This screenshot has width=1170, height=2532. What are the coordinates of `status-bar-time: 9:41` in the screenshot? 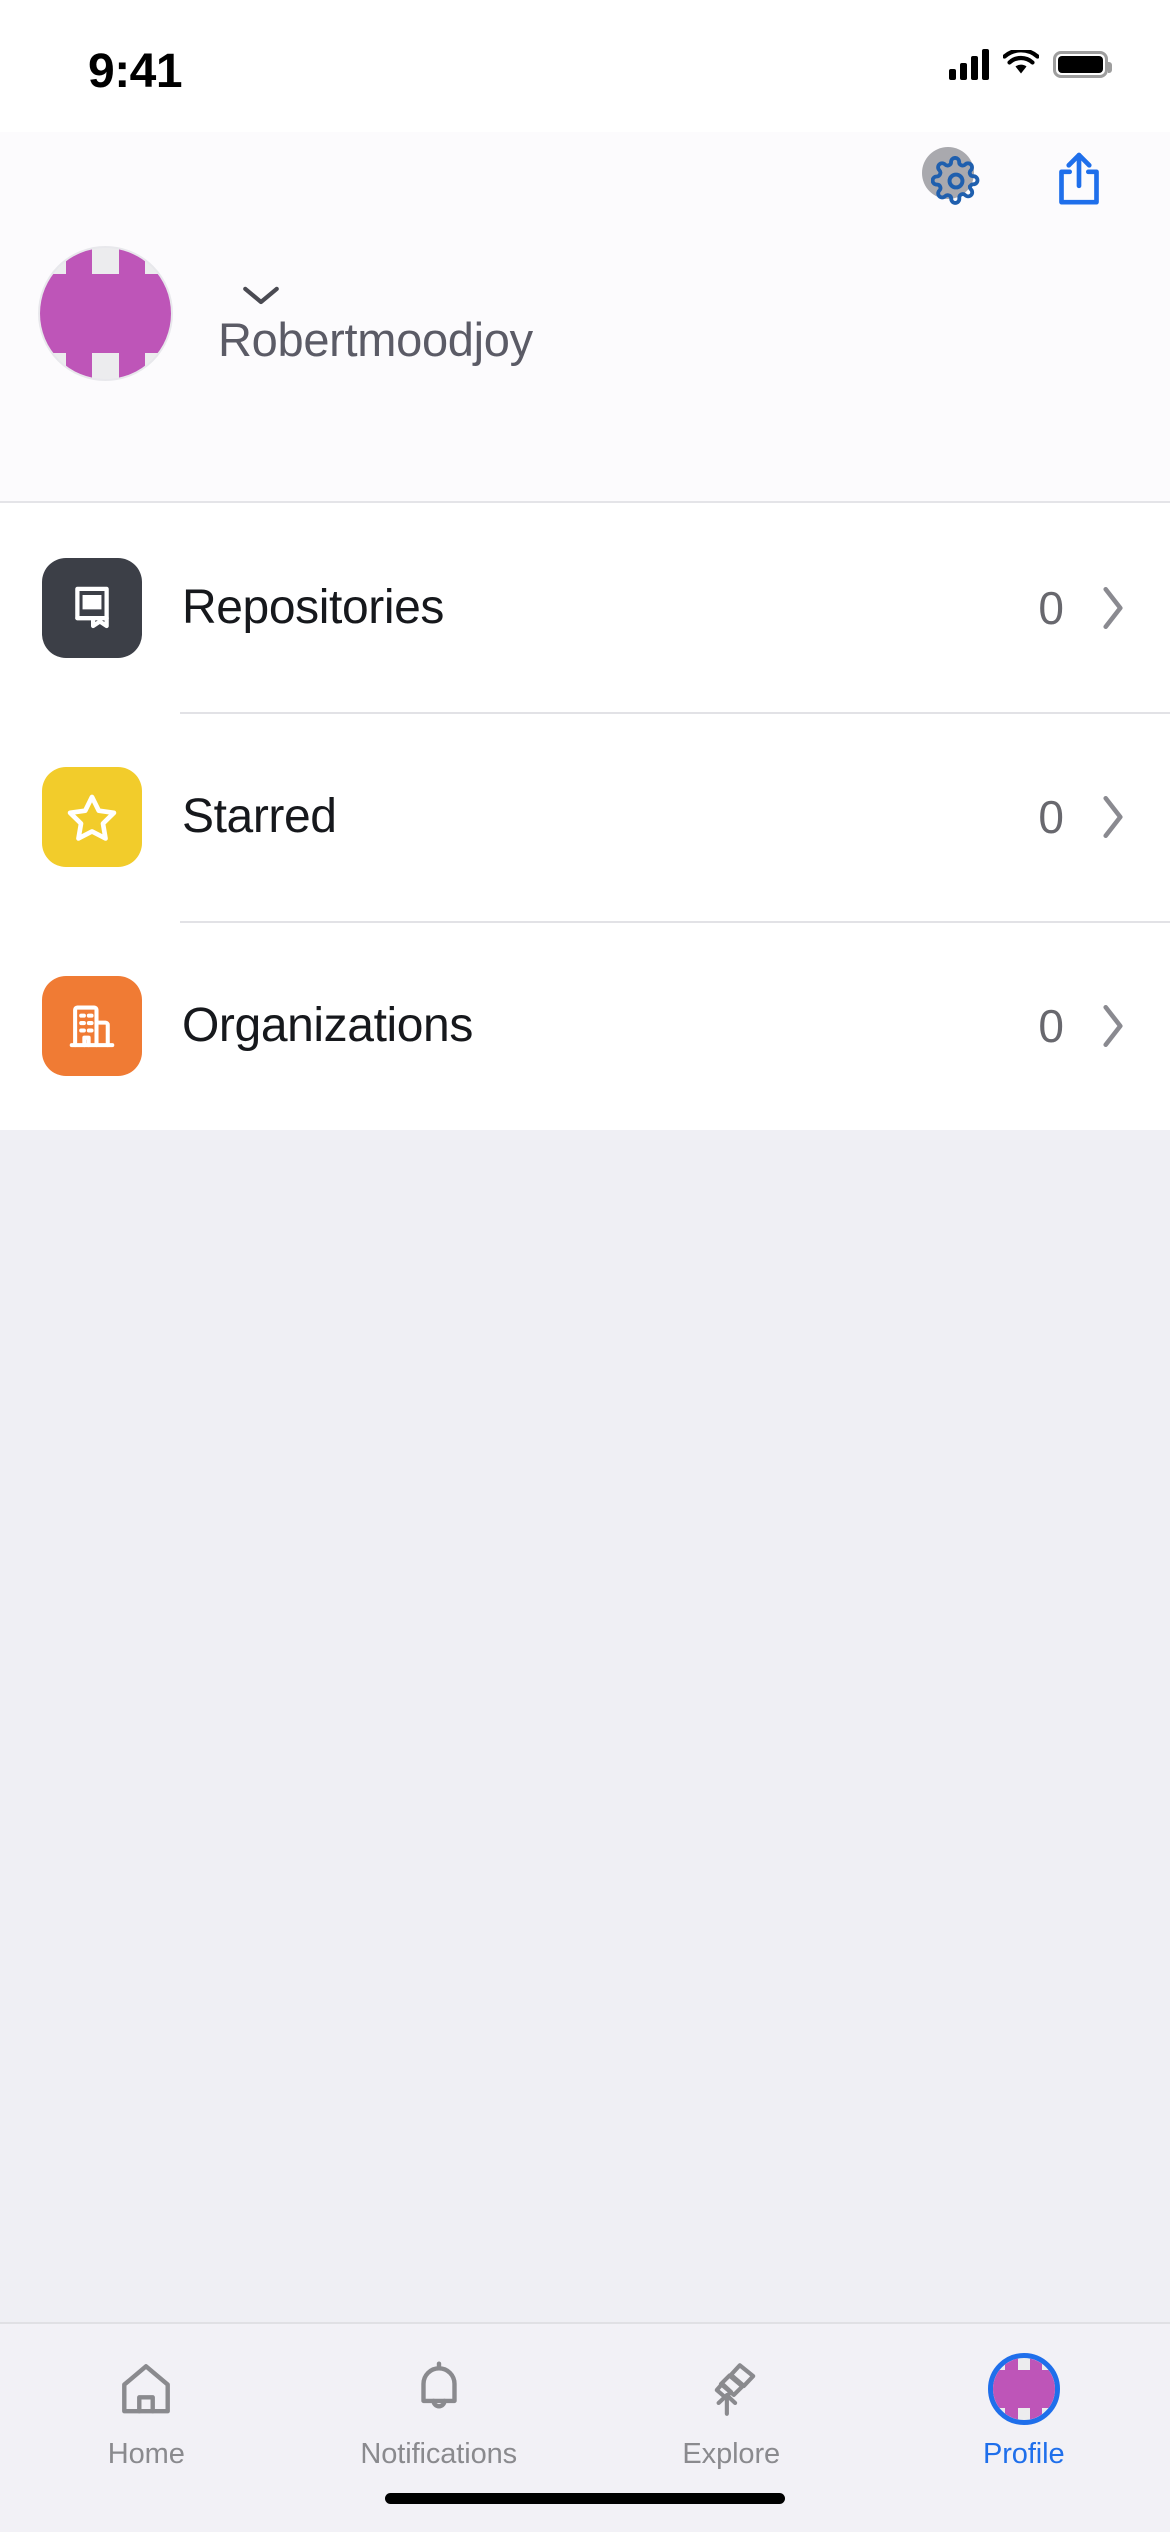 It's located at (135, 71).